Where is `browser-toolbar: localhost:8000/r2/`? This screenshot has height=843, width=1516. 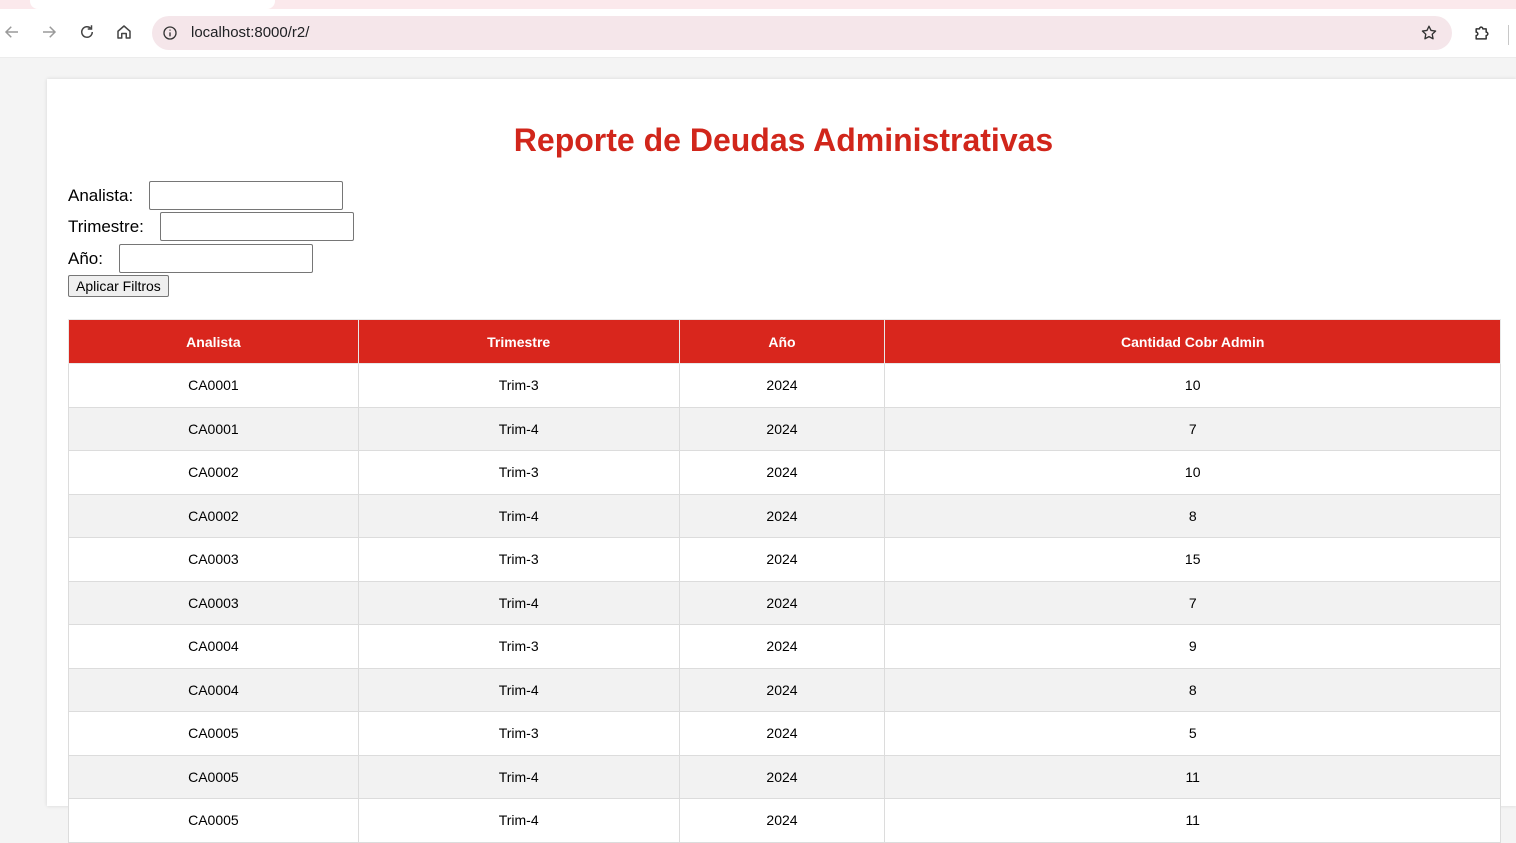 browser-toolbar: localhost:8000/r2/ is located at coordinates (758, 33).